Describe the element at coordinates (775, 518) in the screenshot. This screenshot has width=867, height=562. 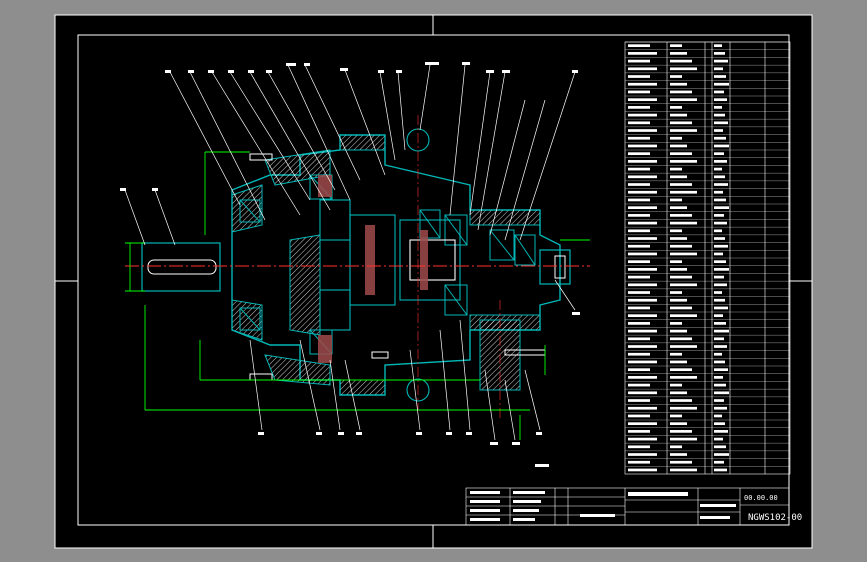
I see `drawing-number: NGWS102-00` at that location.